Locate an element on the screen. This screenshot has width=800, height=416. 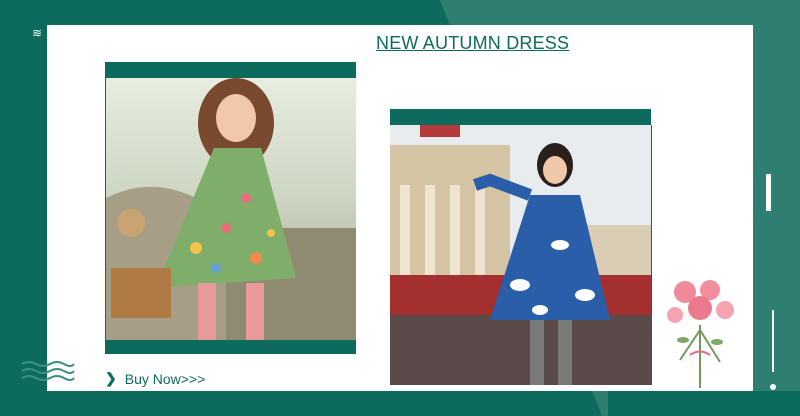
squiggle-icon: ≋ is located at coordinates (37, 33).